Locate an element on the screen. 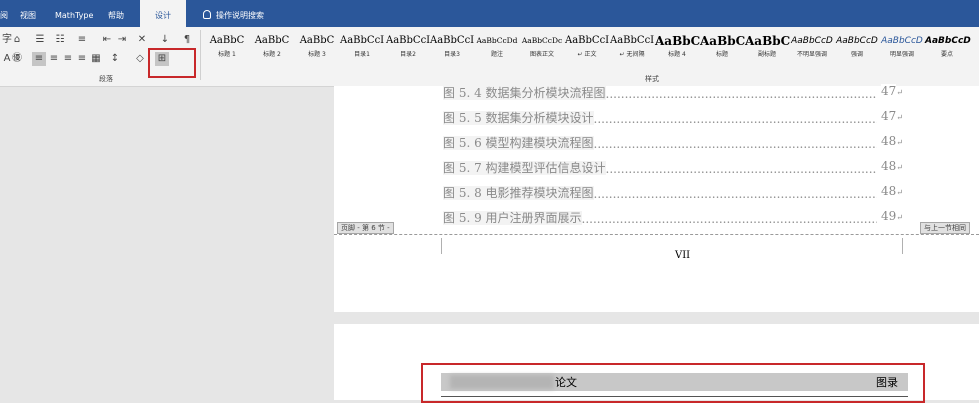 The height and width of the screenshot is (403, 979). align-right-icon: ≡ is located at coordinates (68, 59).